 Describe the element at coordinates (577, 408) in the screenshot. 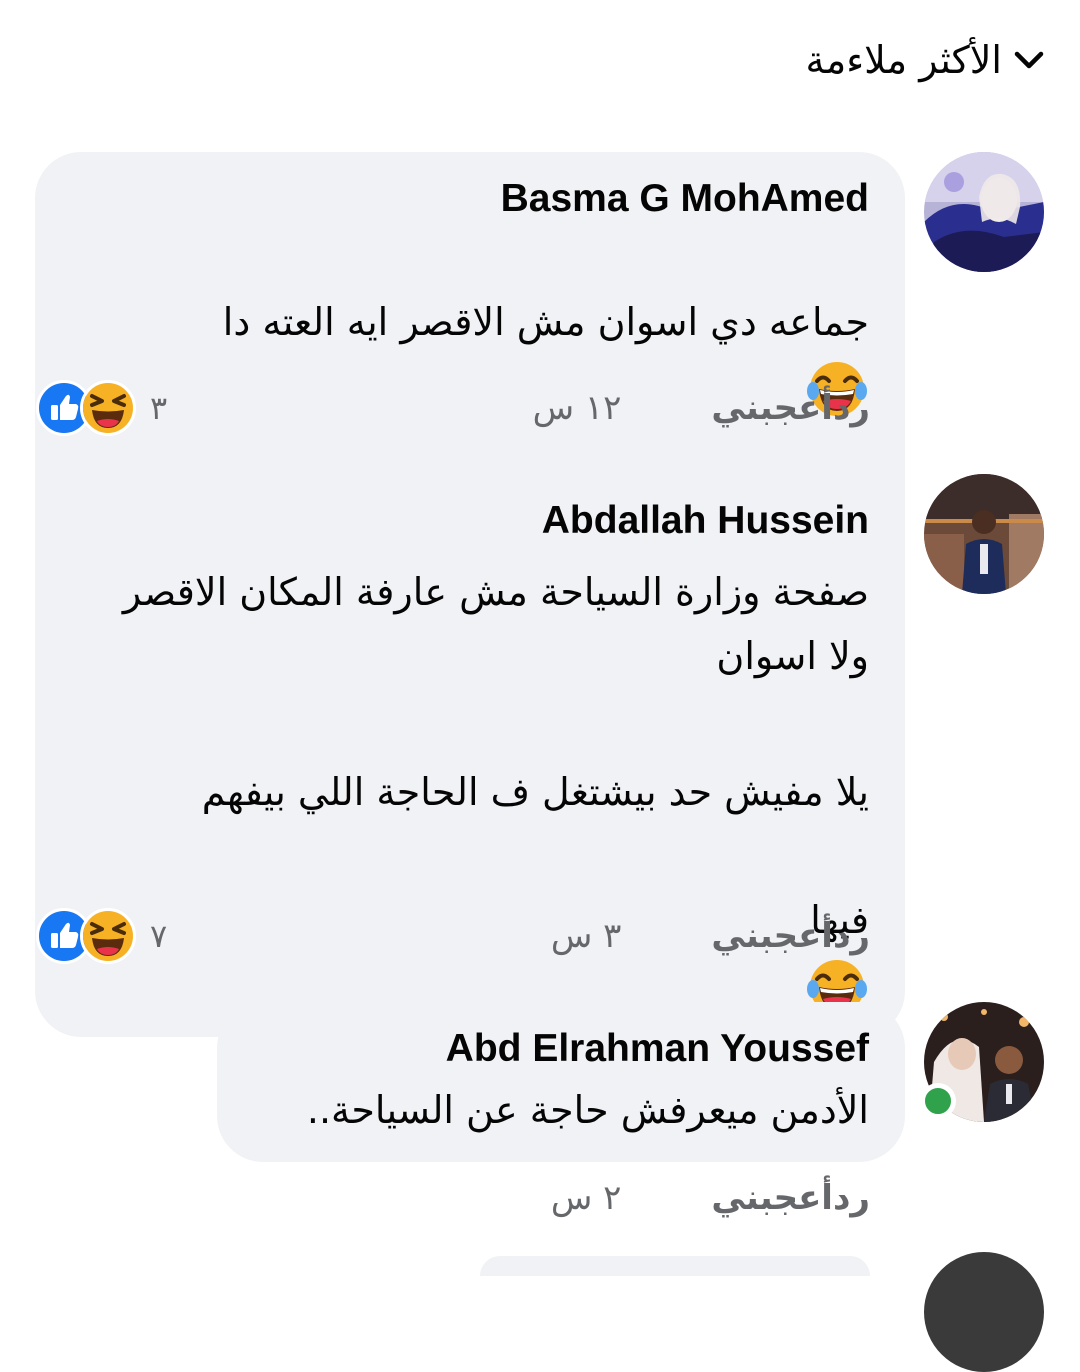

I see `comment-time: ١٢ س` at that location.